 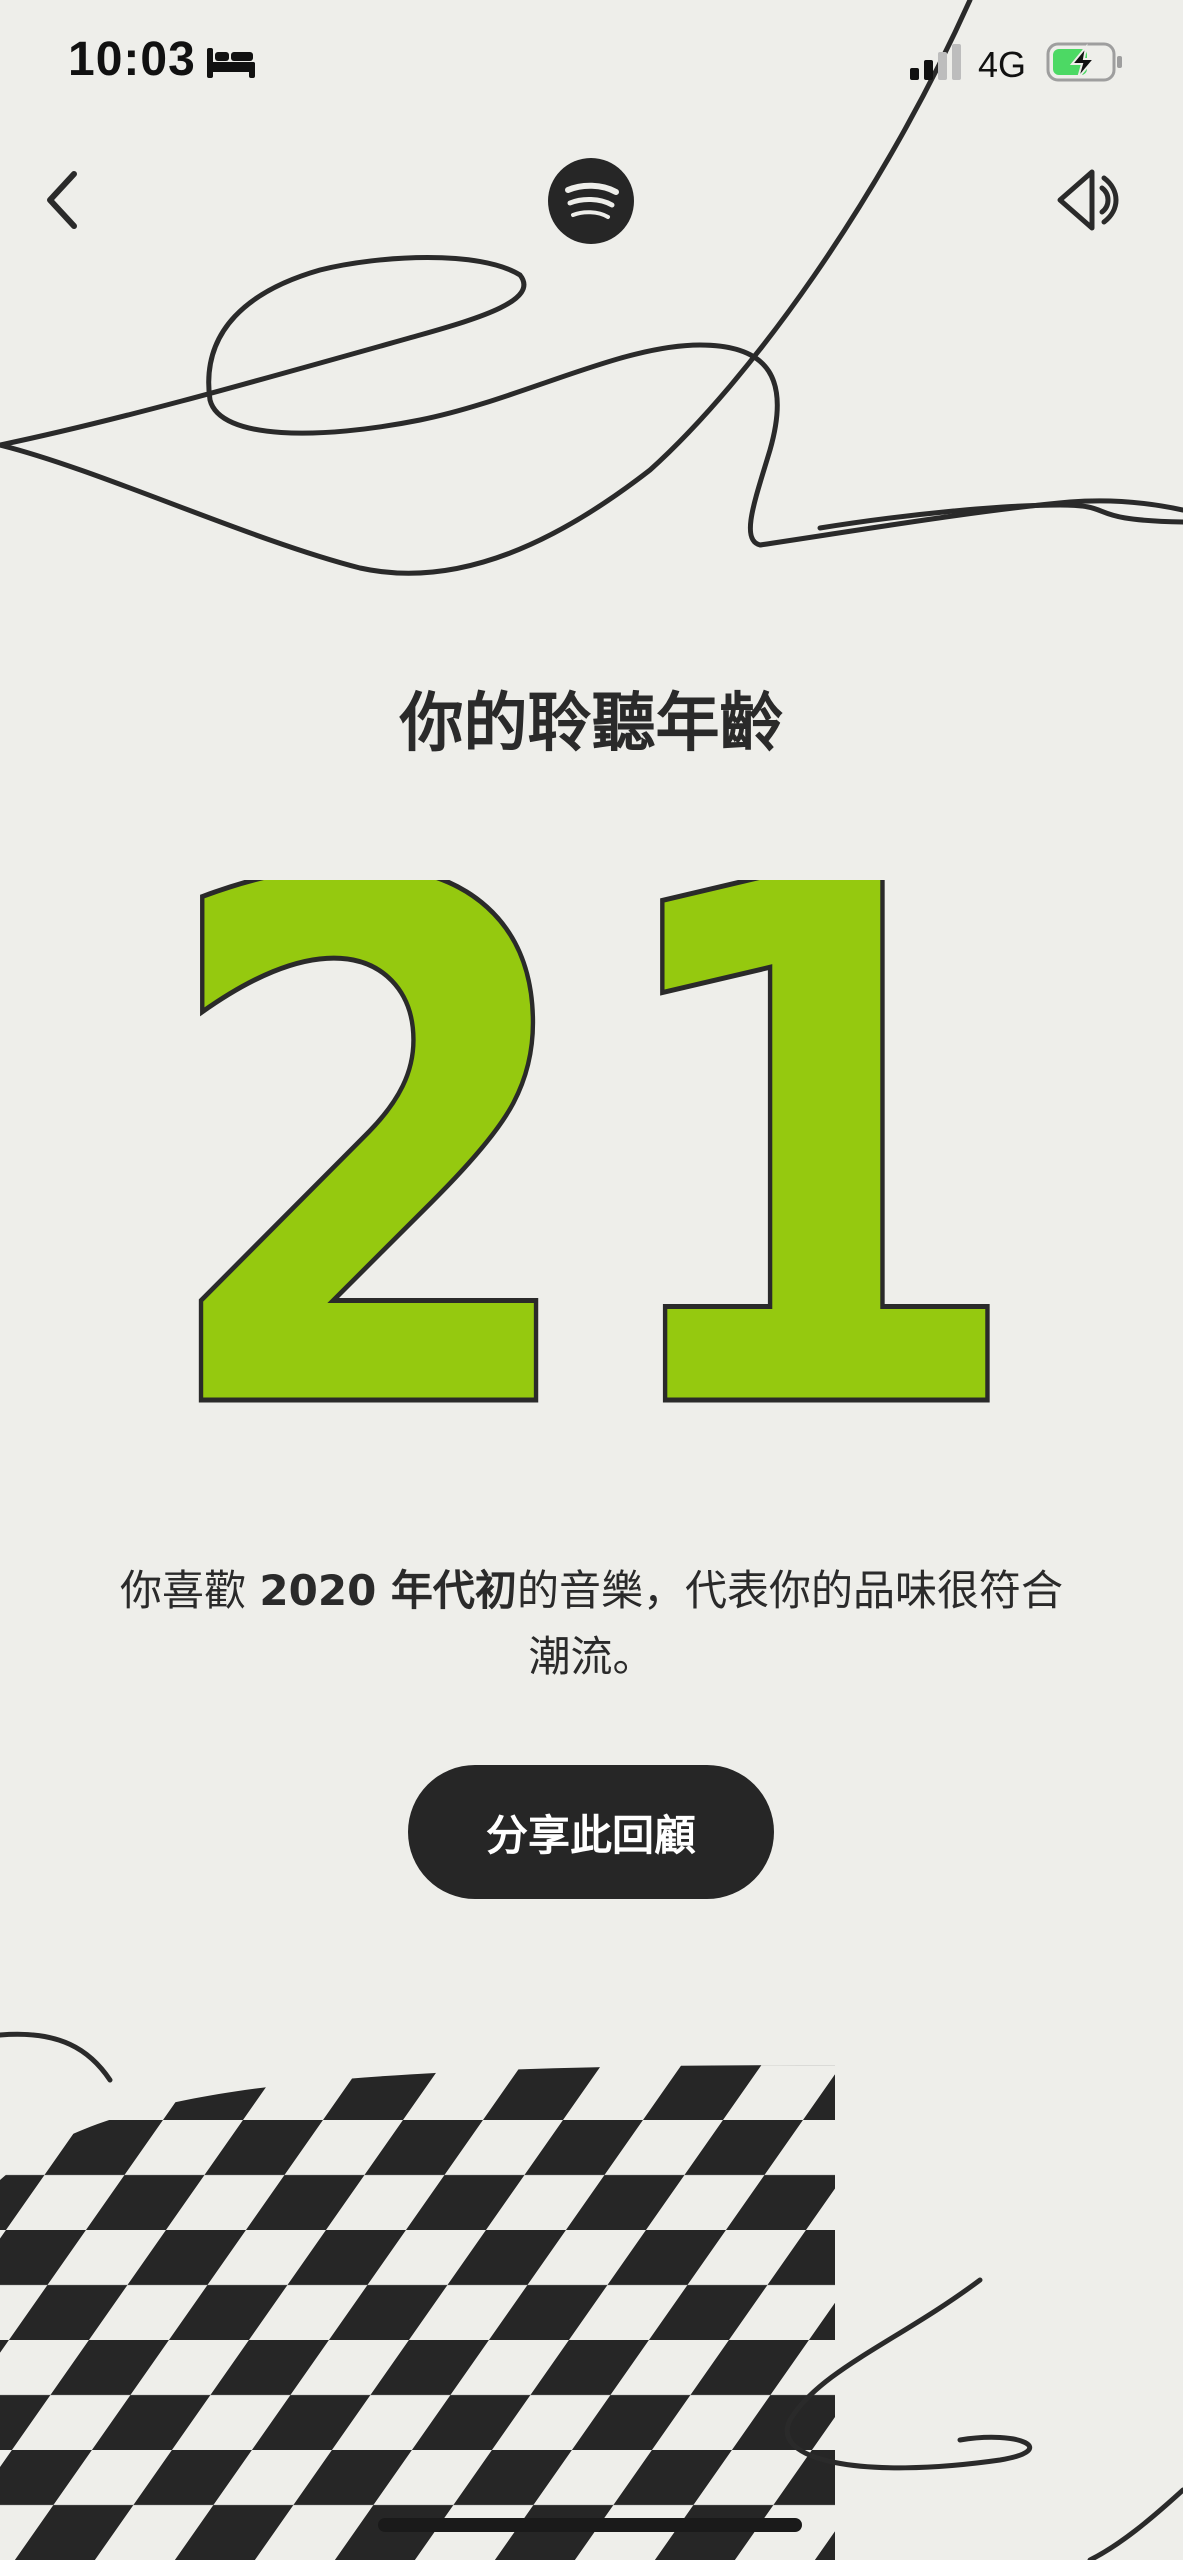 What do you see at coordinates (190, 1590) in the screenshot?
I see `description-prefix: 你喜歡` at bounding box center [190, 1590].